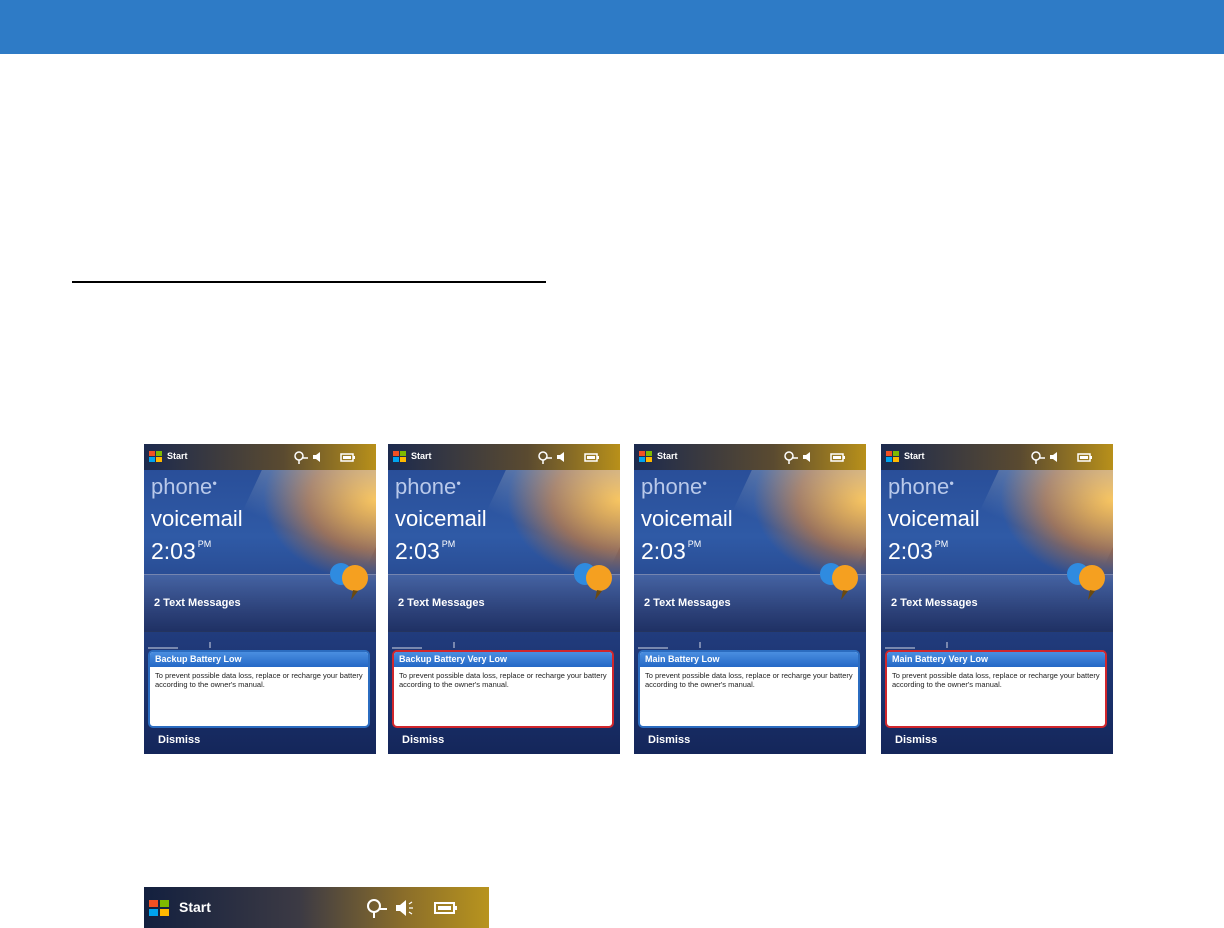  What do you see at coordinates (612, 27) in the screenshot?
I see `header-bar` at bounding box center [612, 27].